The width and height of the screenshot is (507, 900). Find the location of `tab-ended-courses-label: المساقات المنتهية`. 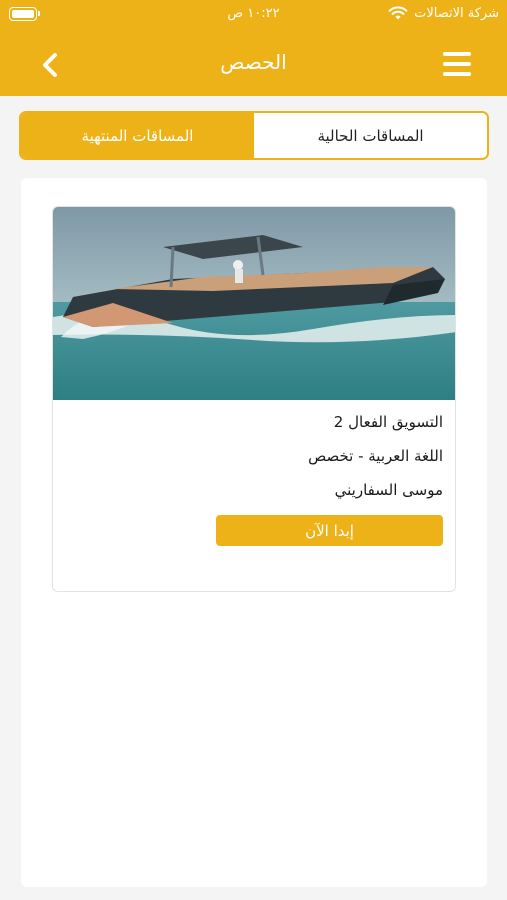

tab-ended-courses-label: المساقات المنتهية is located at coordinates (137, 135).